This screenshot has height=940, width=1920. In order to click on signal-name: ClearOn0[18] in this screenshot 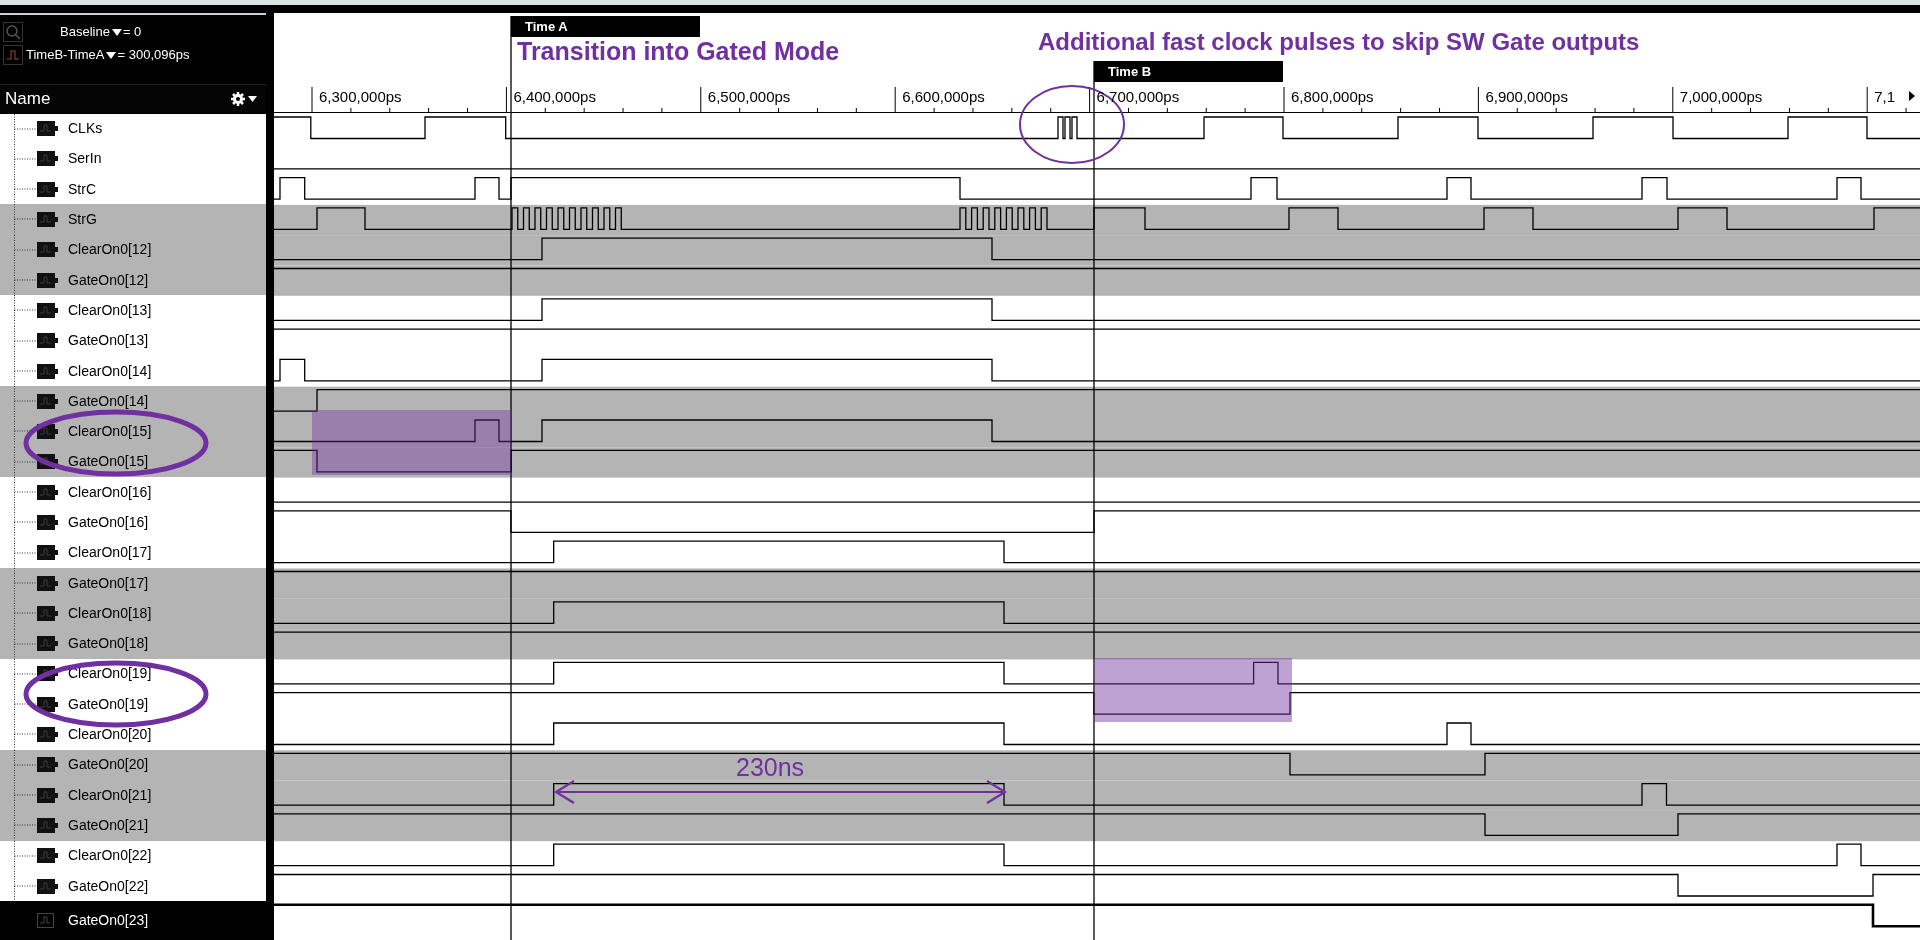, I will do `click(110, 613)`.